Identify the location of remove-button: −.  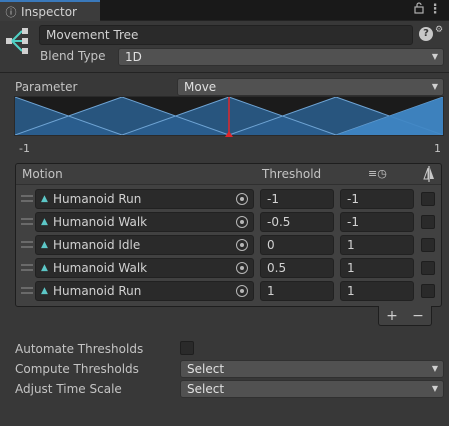
(418, 316).